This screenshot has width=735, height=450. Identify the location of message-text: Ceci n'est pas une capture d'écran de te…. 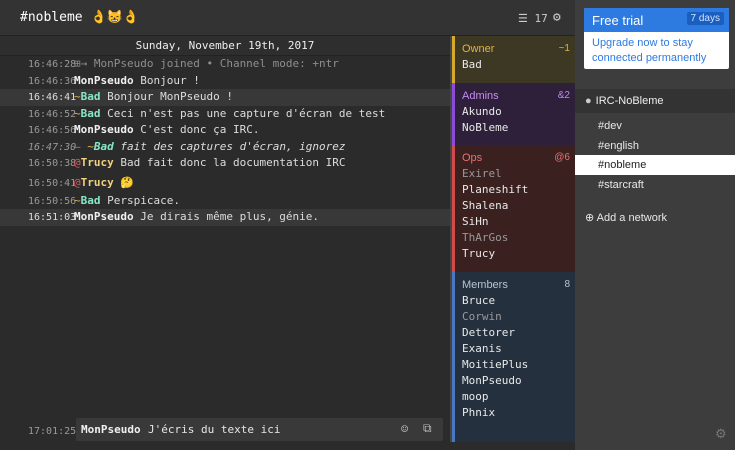
(246, 113).